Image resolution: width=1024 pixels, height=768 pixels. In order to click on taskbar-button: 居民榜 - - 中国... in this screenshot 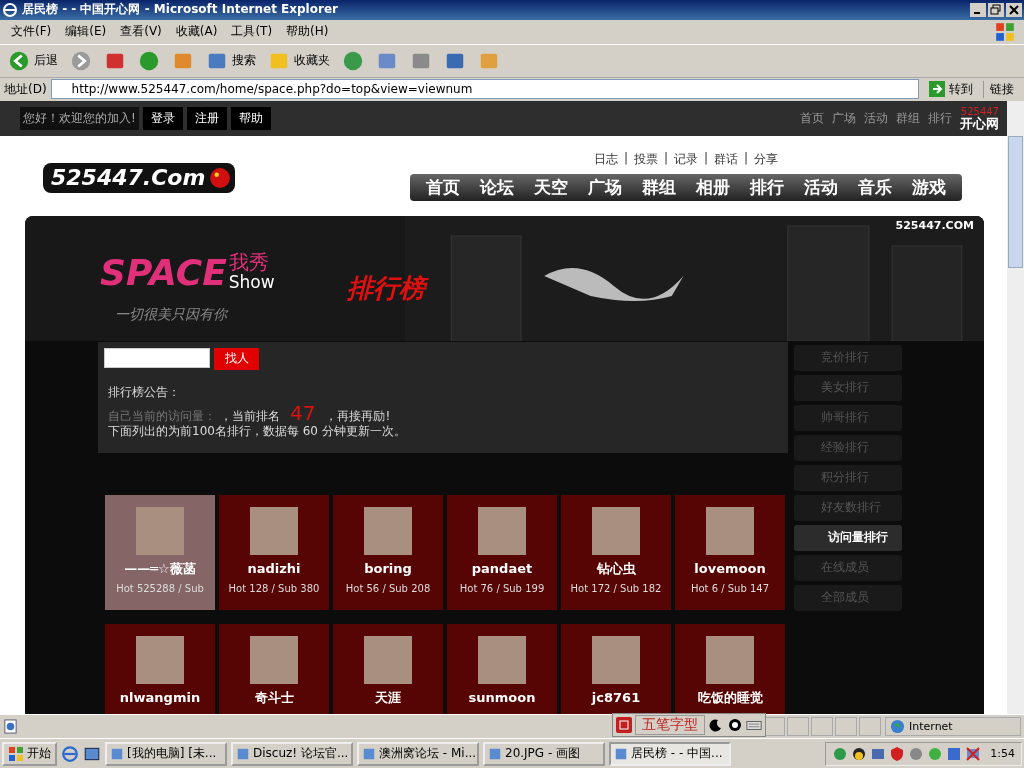, I will do `click(670, 753)`.